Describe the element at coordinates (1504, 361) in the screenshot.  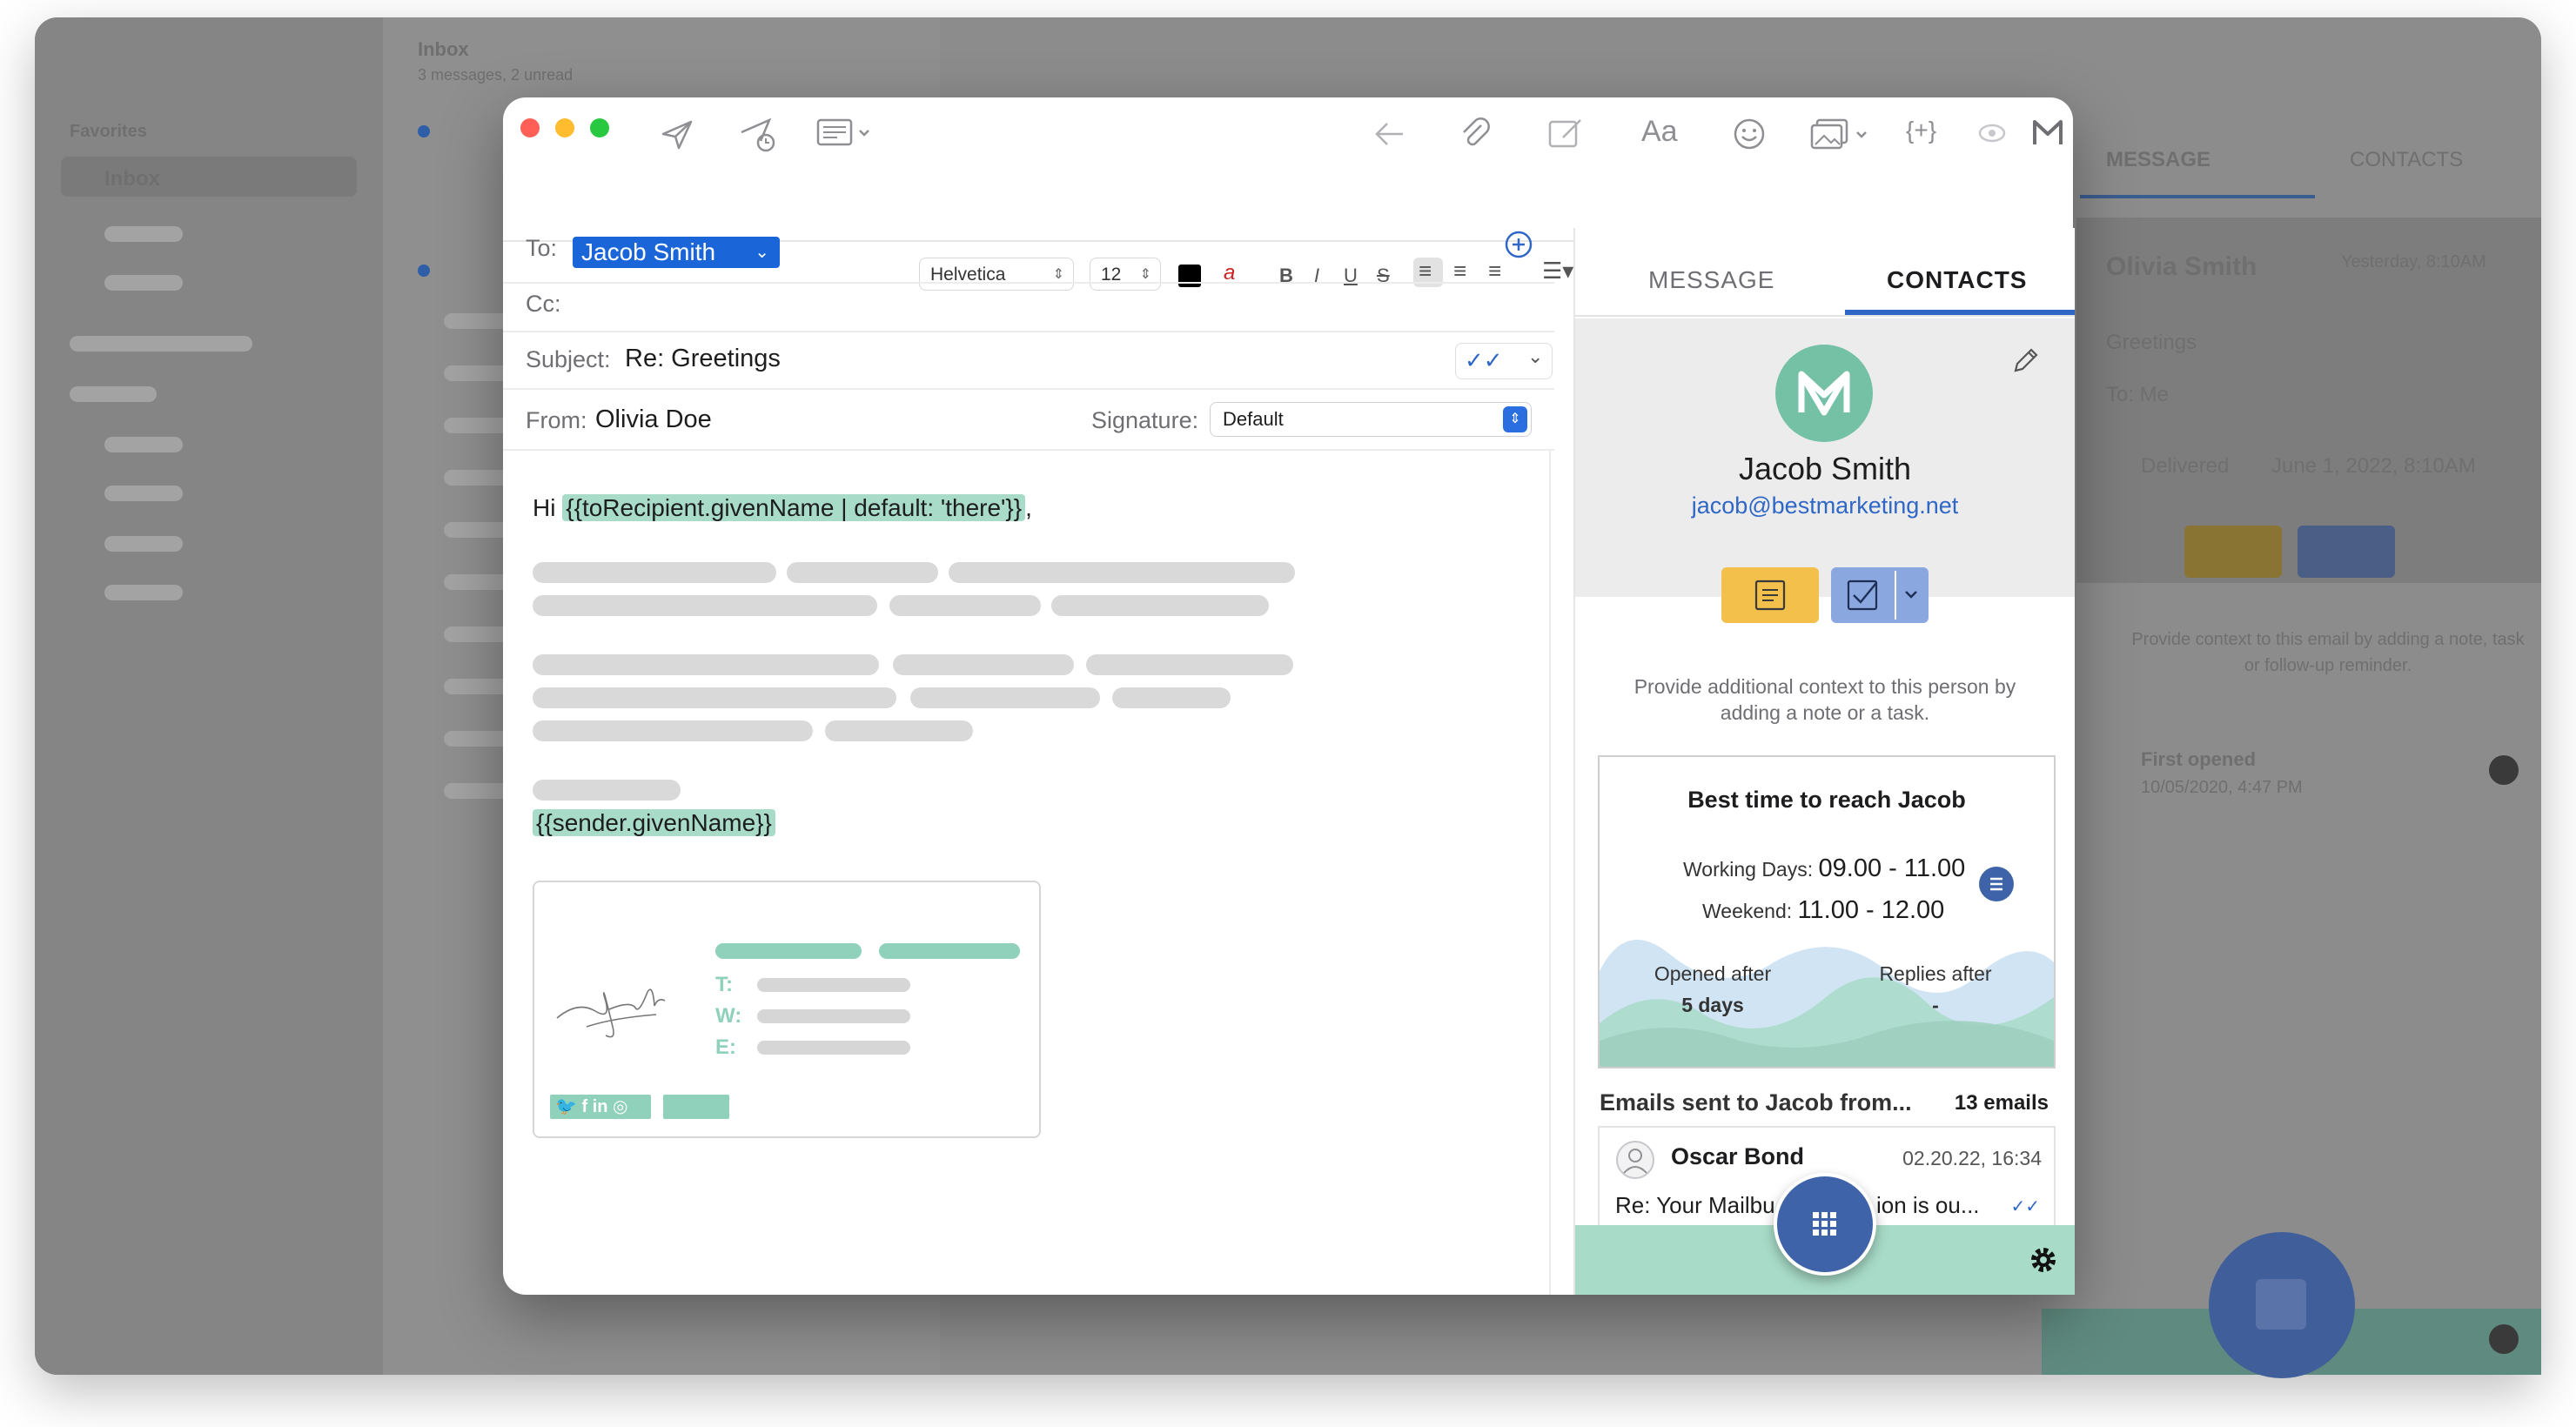
I see `tracking-toggle: ✓✓ ⌄` at that location.